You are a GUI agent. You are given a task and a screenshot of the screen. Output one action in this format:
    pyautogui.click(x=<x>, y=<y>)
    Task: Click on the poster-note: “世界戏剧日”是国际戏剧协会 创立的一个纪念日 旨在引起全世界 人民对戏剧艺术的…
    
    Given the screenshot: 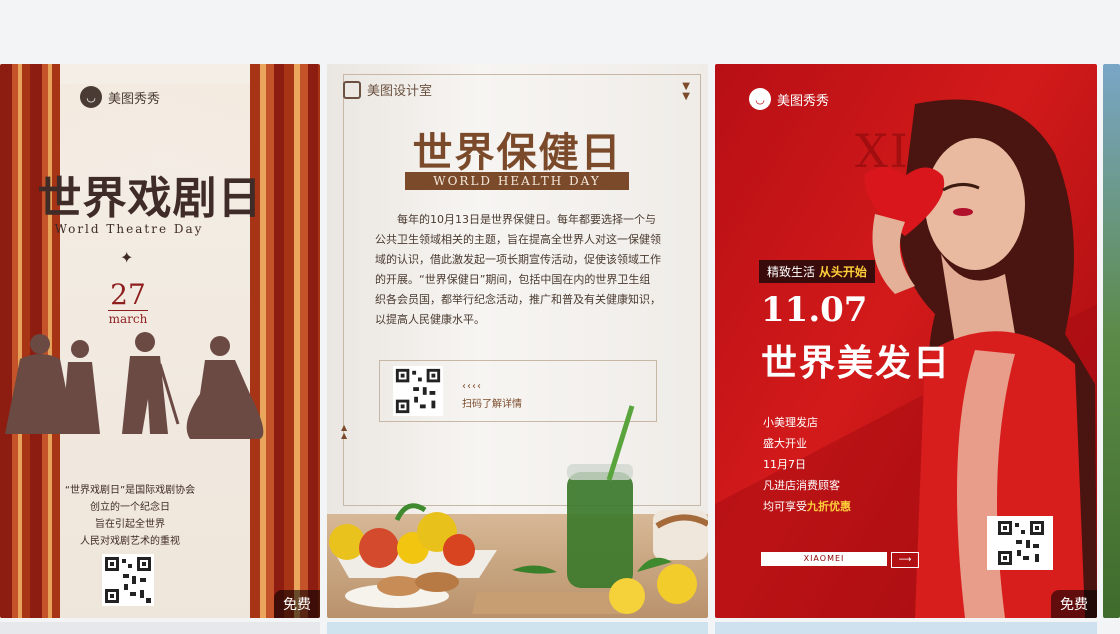 What is the action you would take?
    pyautogui.click(x=130, y=516)
    